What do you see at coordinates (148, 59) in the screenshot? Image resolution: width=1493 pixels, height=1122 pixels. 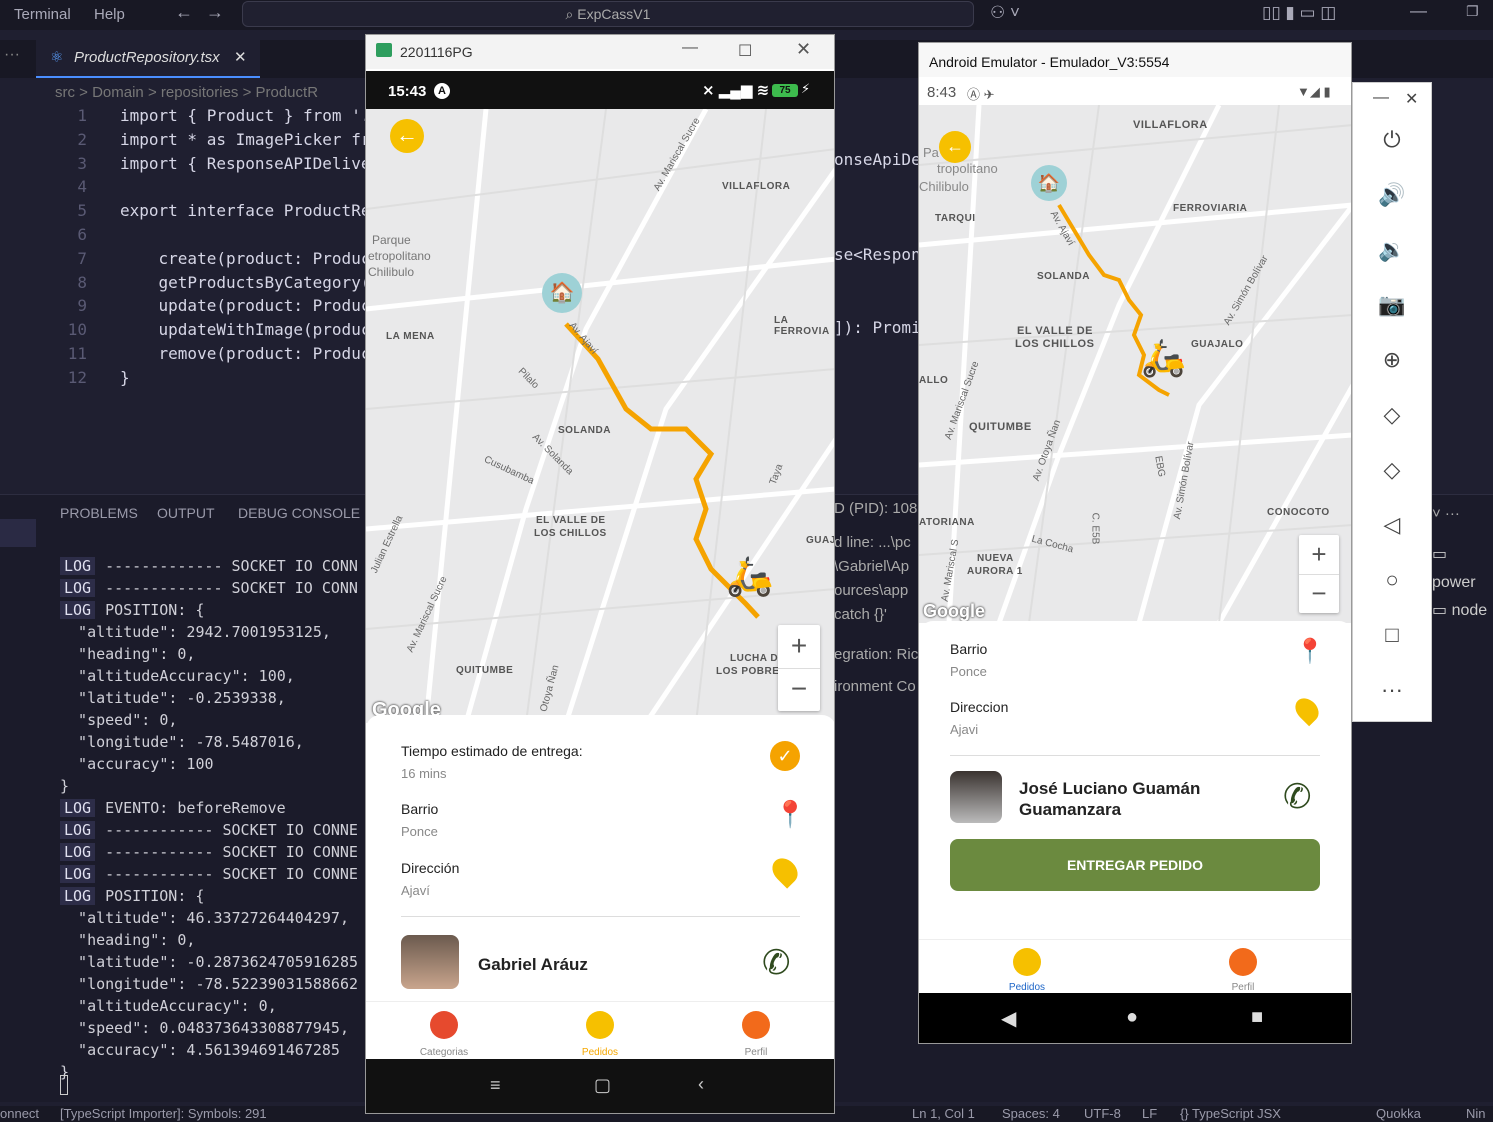 I see `tab-product-repository: ⚛ ProductRepository.tsx ✕` at bounding box center [148, 59].